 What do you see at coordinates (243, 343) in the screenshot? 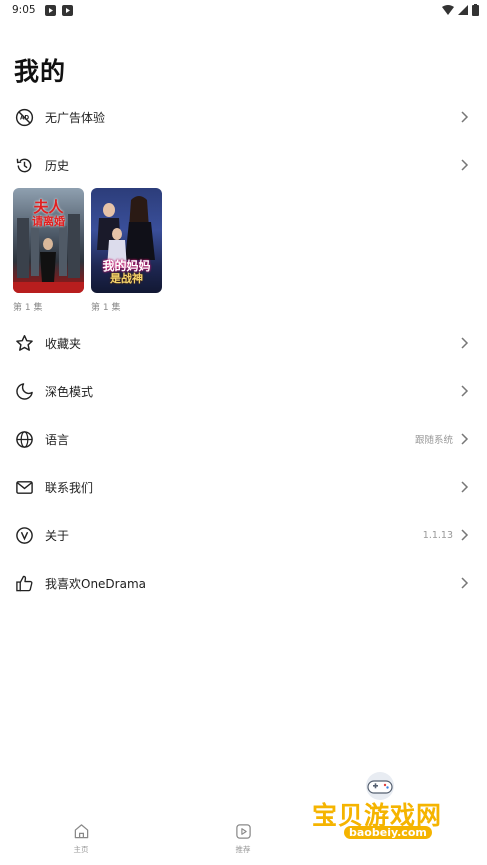
I see `menu-item-favorites: 收藏夹` at bounding box center [243, 343].